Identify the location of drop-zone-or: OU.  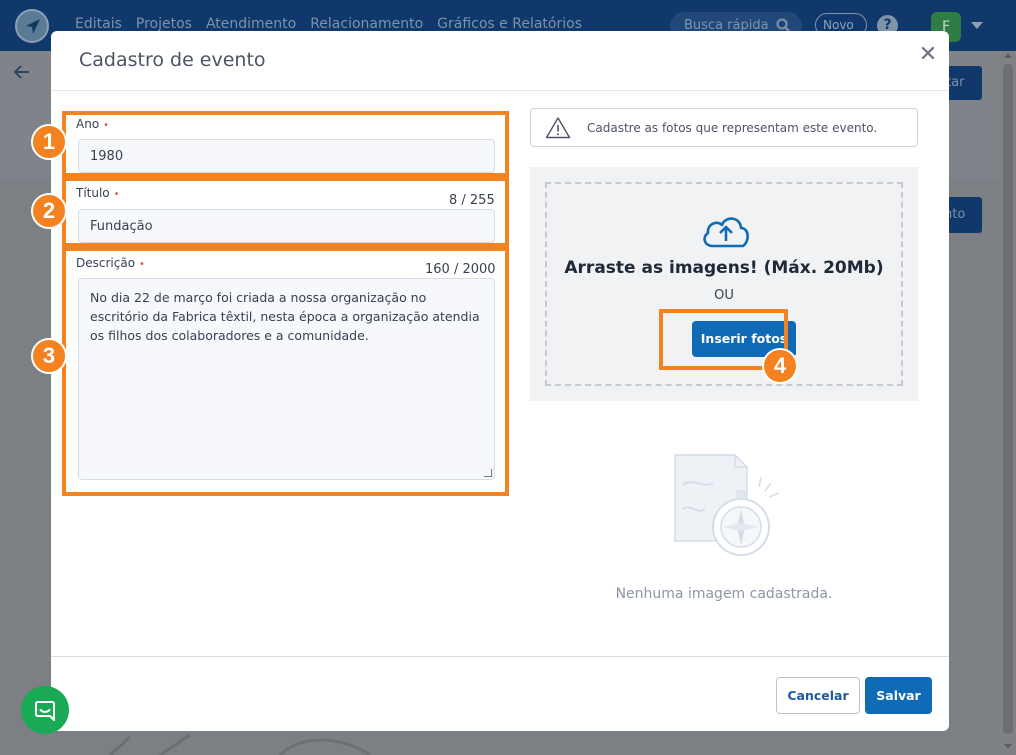
(724, 295).